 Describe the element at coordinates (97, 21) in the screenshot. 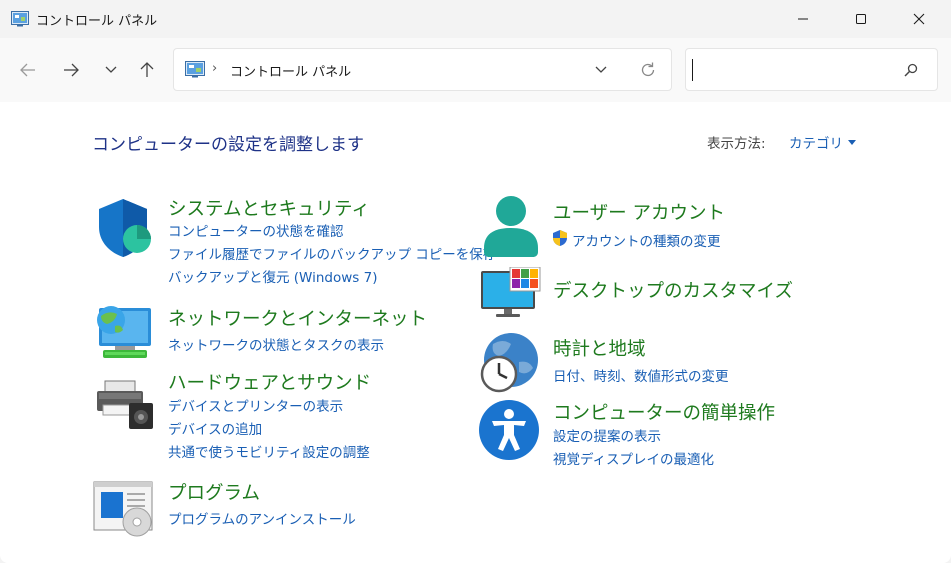

I see `window-title: コントロール パネル` at that location.